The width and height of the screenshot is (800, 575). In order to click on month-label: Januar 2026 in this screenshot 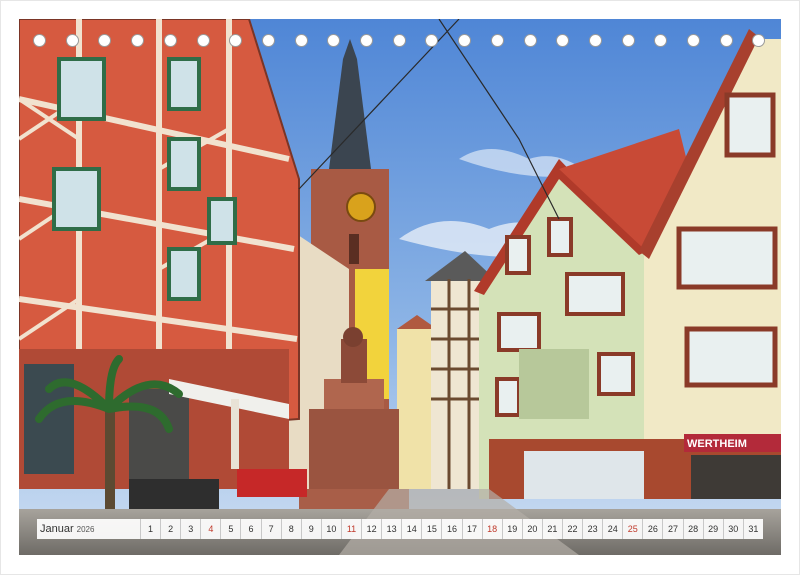, I will do `click(88, 529)`.